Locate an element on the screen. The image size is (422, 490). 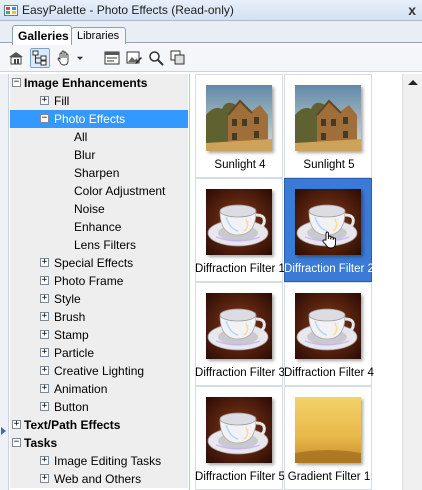
tree-item-label: Stamp is located at coordinates (71, 335).